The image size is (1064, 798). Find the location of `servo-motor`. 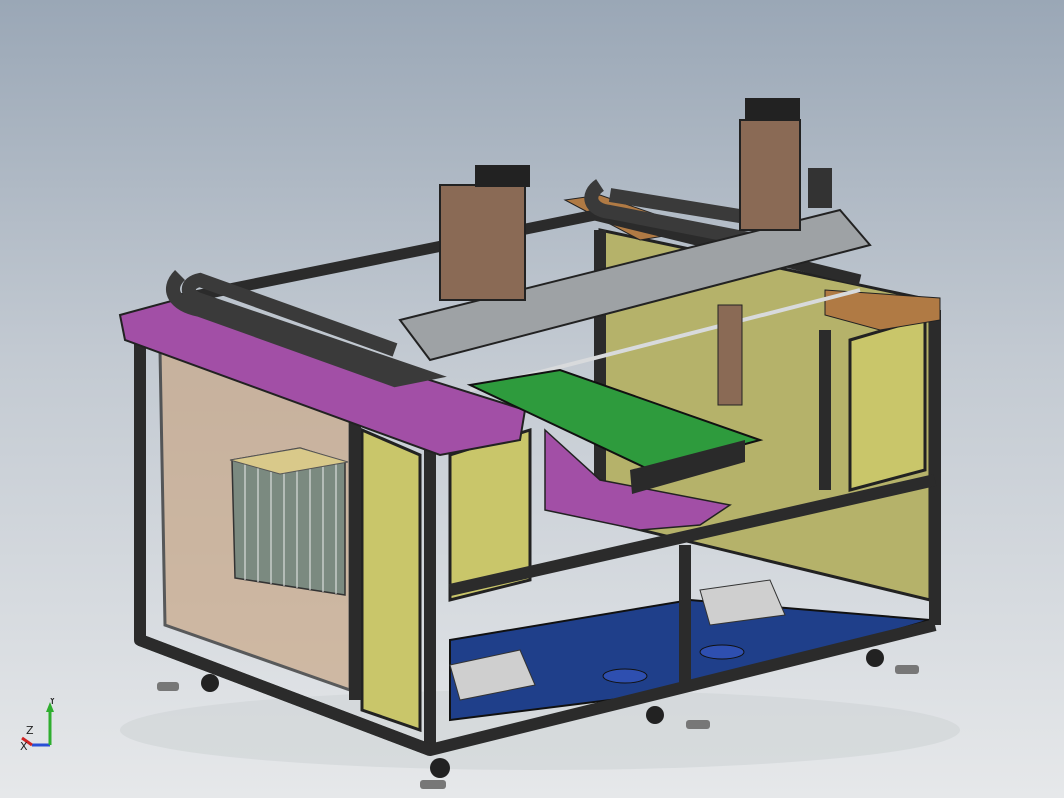

servo-motor is located at coordinates (820, 188).